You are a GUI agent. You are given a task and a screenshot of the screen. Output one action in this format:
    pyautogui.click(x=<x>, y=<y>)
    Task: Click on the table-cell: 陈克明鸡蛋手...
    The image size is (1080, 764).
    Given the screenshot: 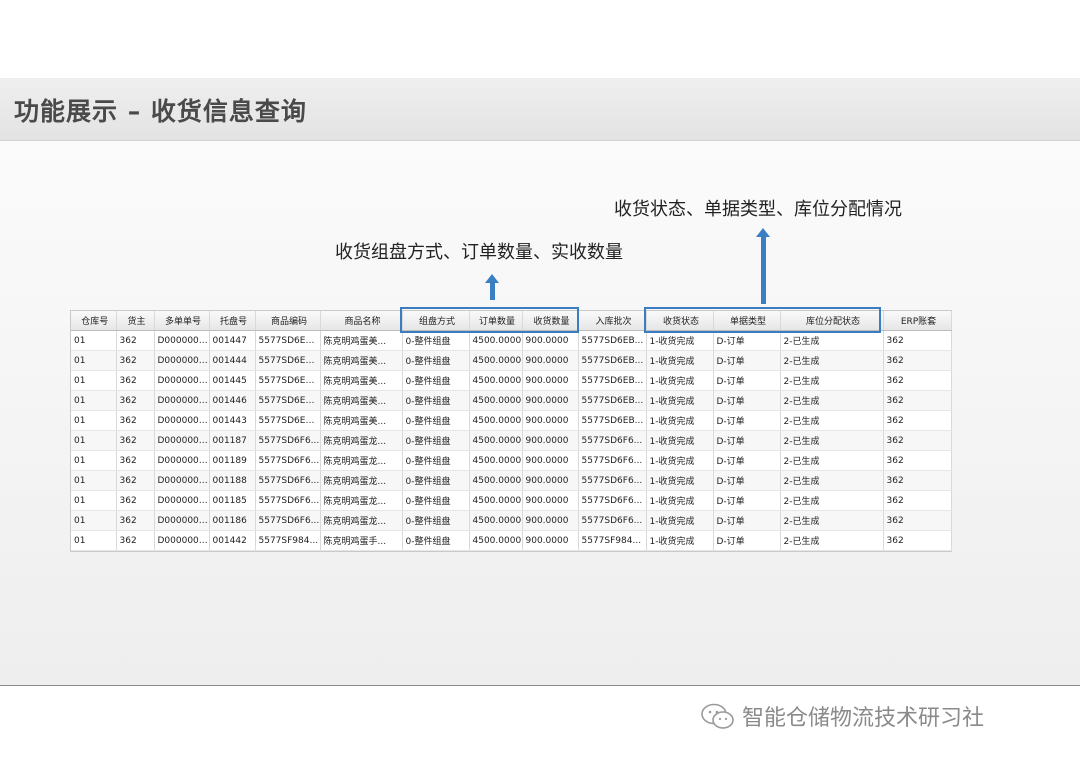 What is the action you would take?
    pyautogui.click(x=361, y=540)
    